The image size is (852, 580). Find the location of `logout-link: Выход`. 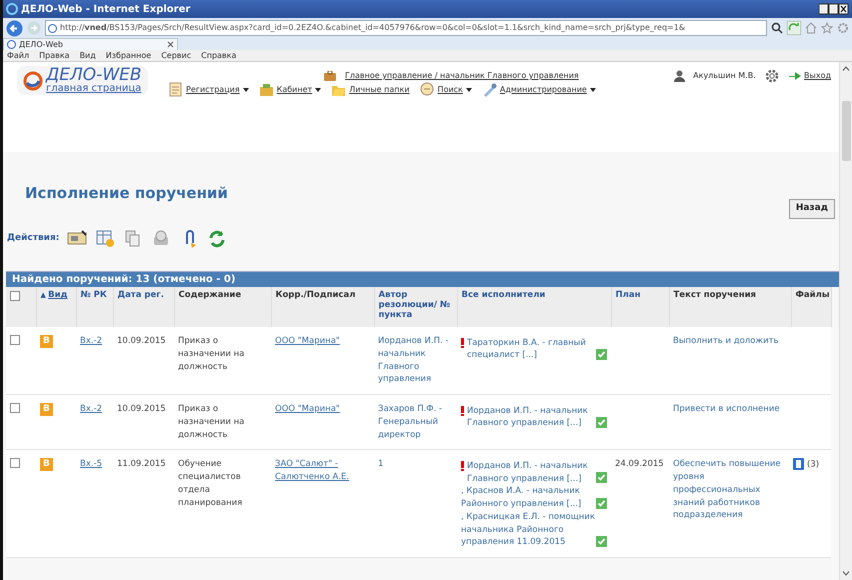

logout-link: Выход is located at coordinates (809, 76).